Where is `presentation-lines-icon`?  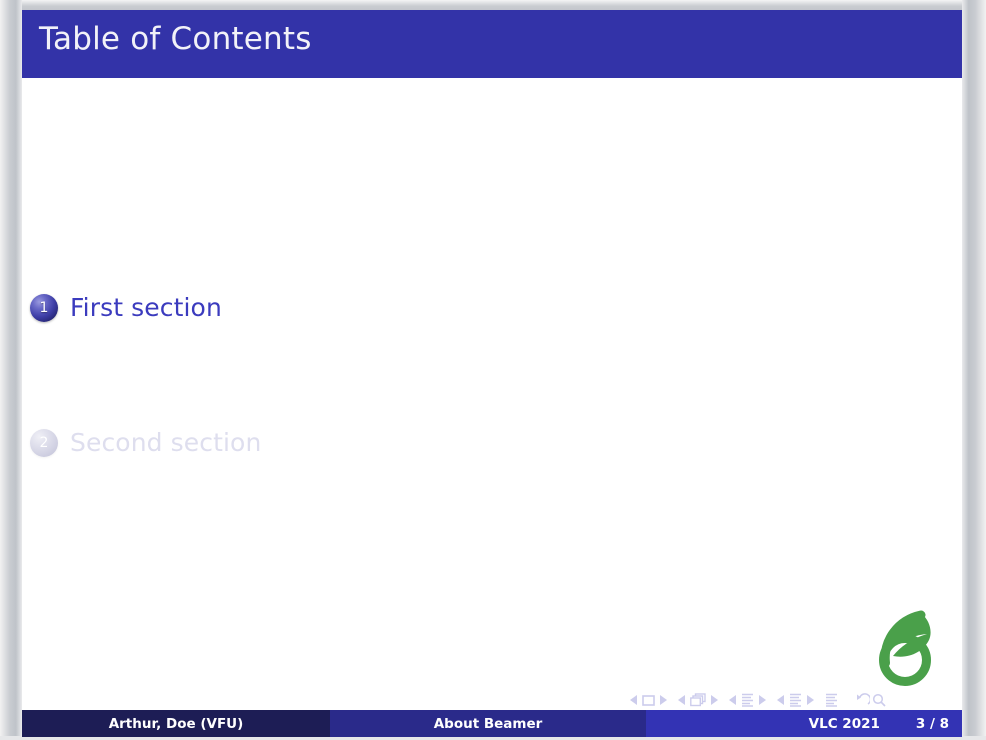 presentation-lines-icon is located at coordinates (831, 700).